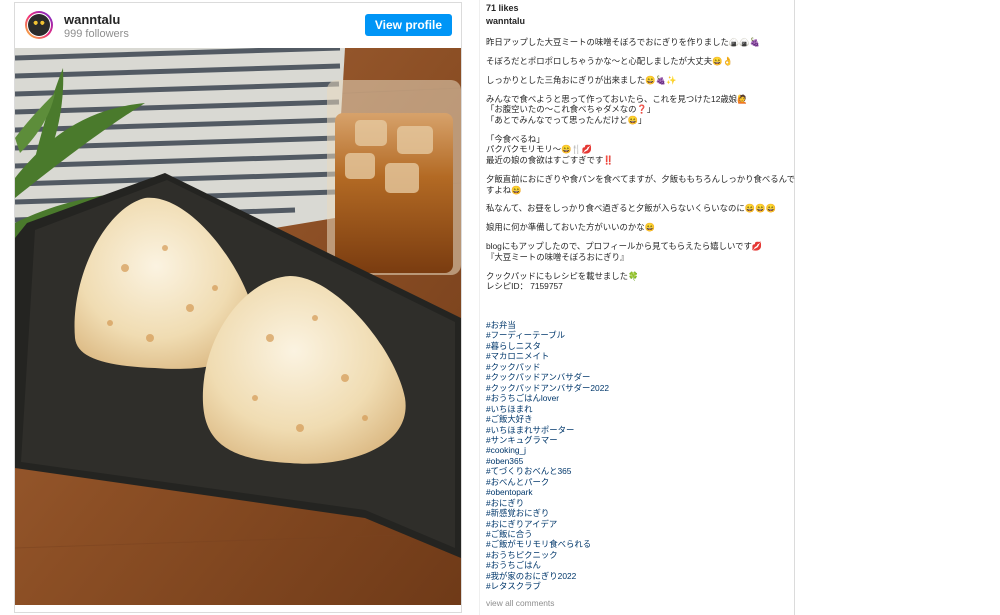 This screenshot has width=1000, height=615. I want to click on caption-line: 「お腹空いたの〜これ食べちゃダメなの❓」, so click(571, 109).